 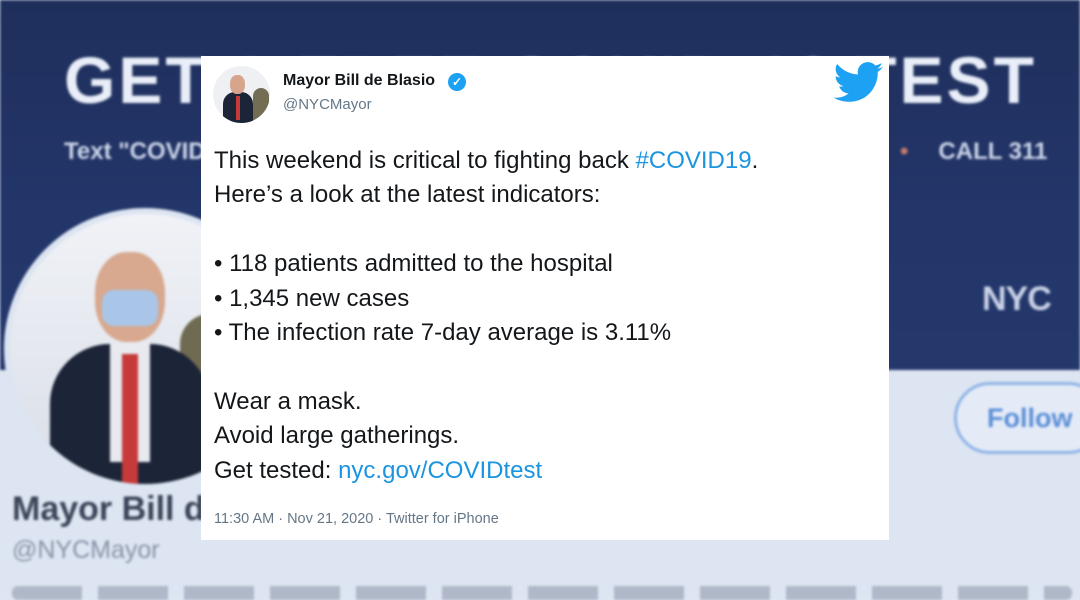 I want to click on hashtag-link: #COVID19, so click(x=694, y=160).